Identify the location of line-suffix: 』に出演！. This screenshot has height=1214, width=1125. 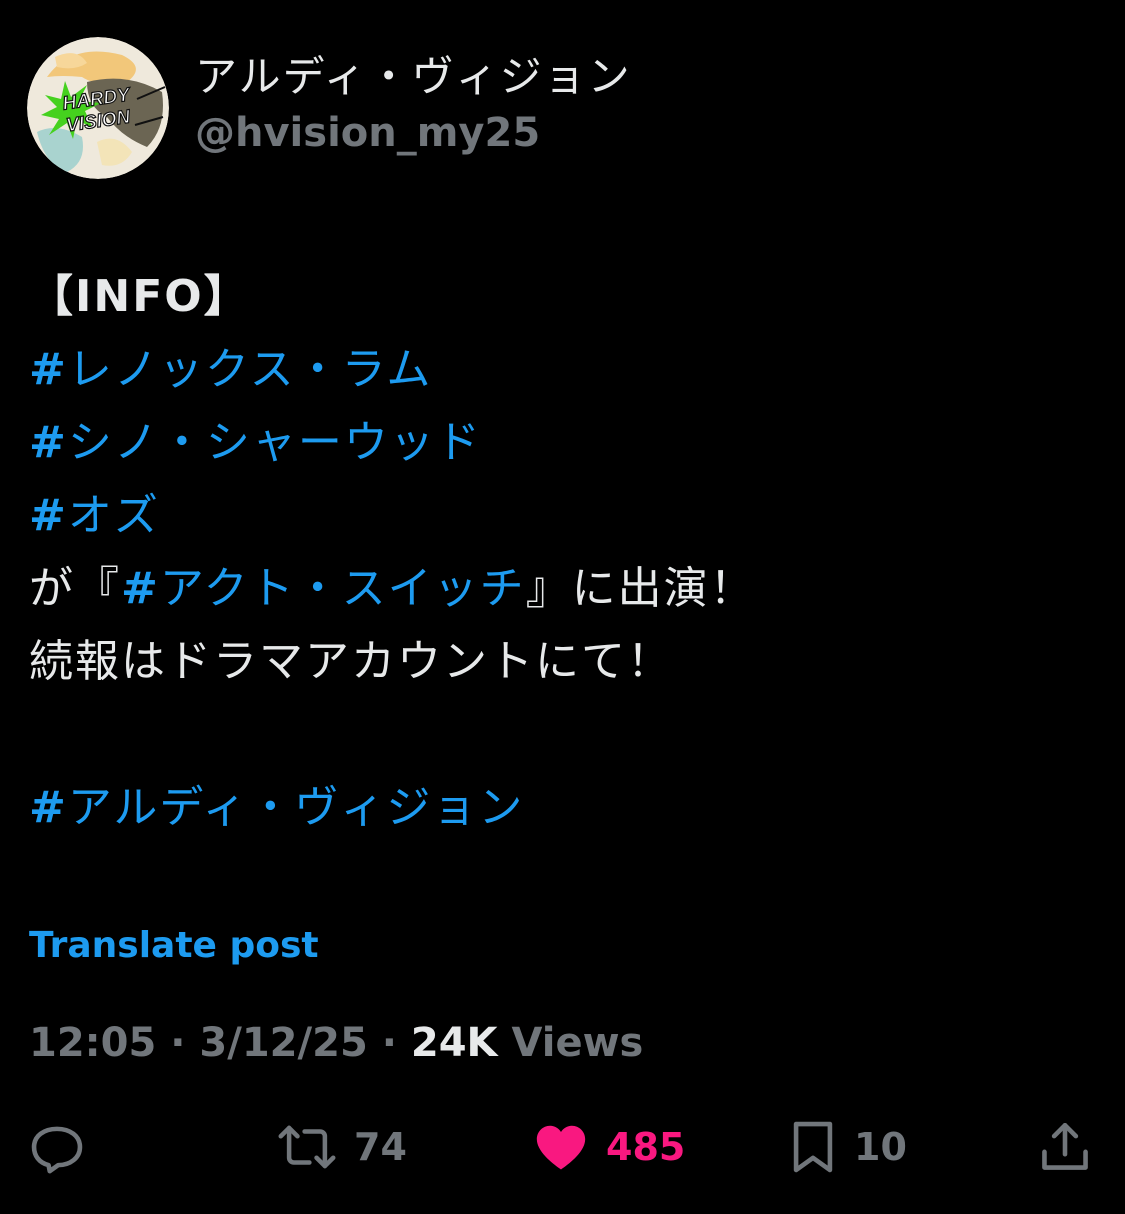
(640, 588).